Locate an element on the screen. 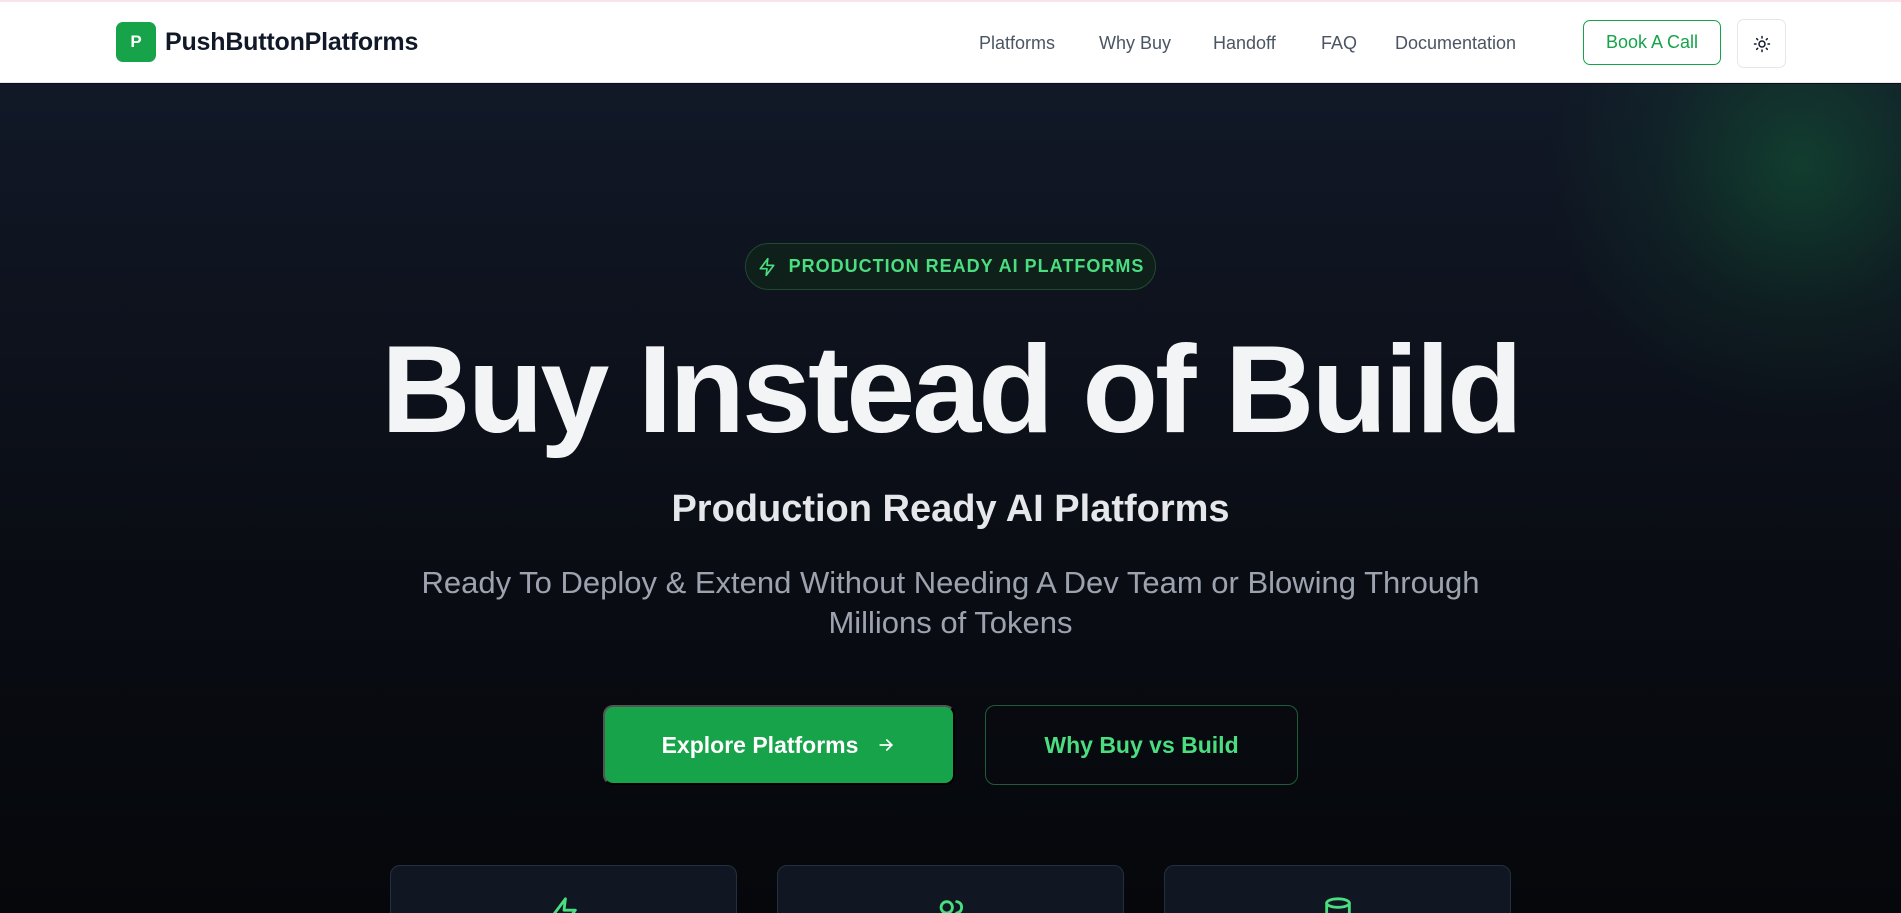  nav-link-why-buy: Why Buy is located at coordinates (1135, 43).